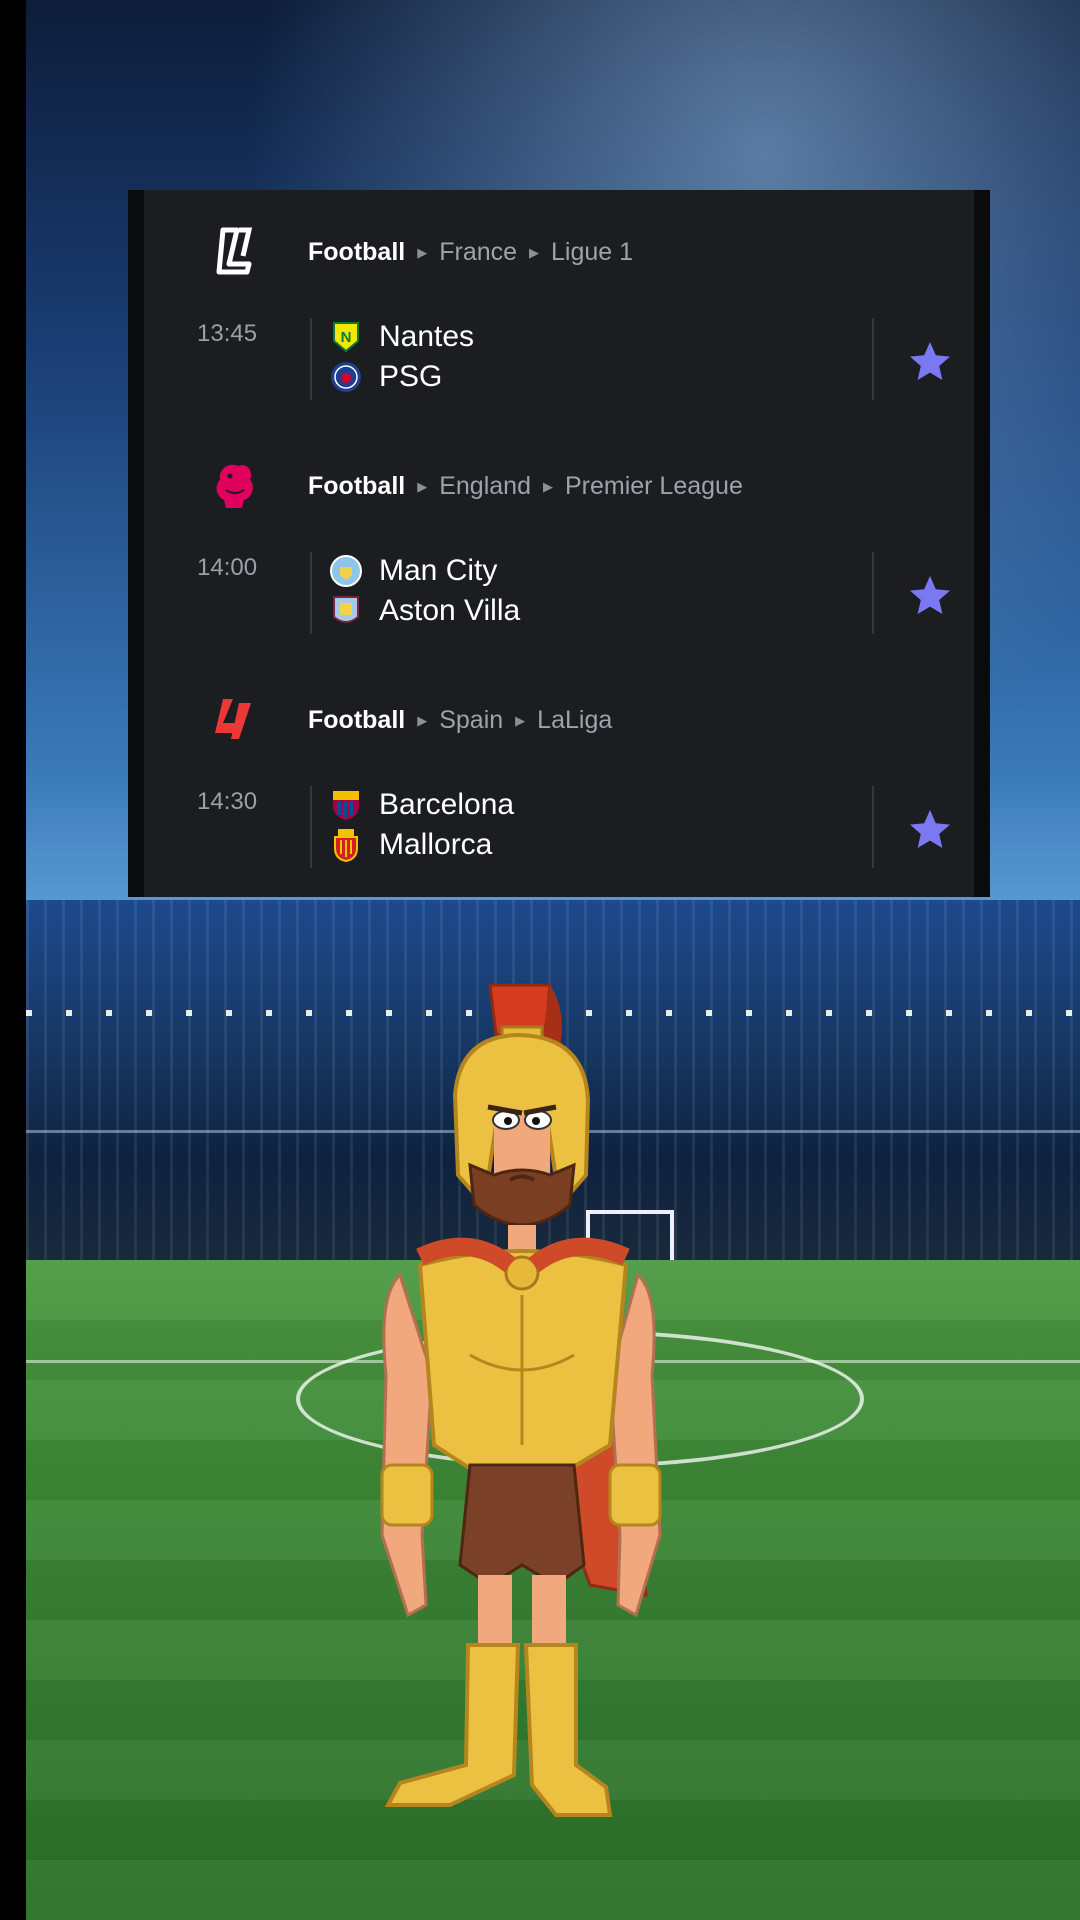 The image size is (1080, 1920). I want to click on breadcrumb: Football ▶ England ▶ Premier League, so click(525, 486).